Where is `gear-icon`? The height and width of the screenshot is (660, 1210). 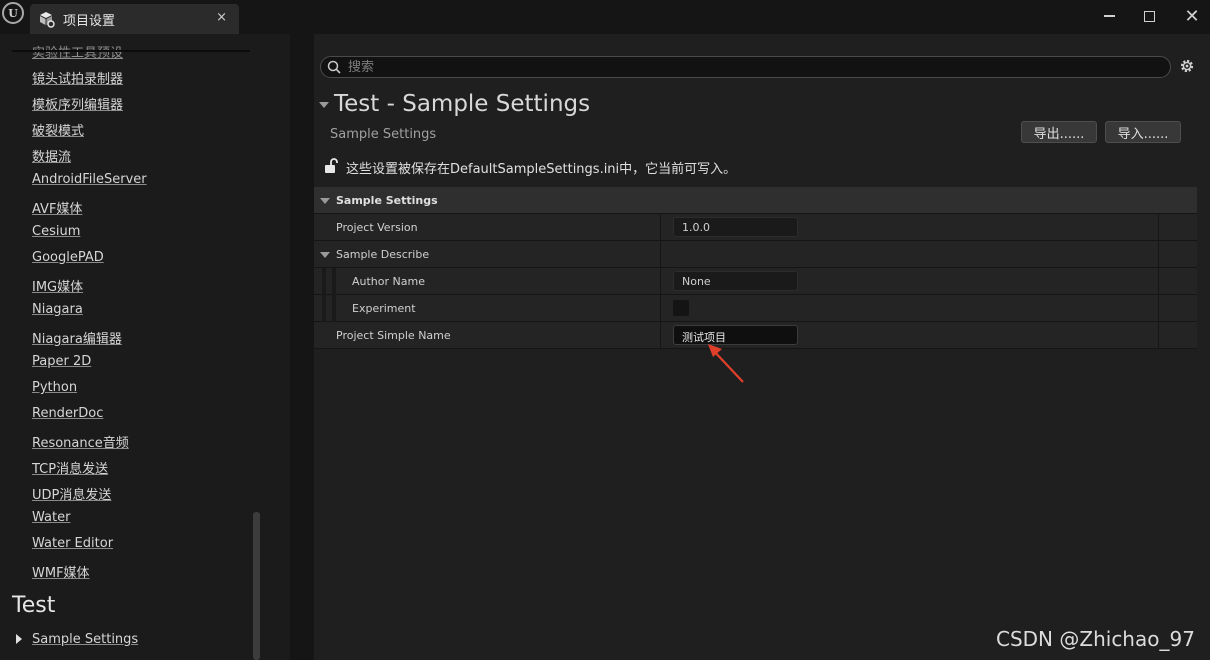
gear-icon is located at coordinates (1187, 66).